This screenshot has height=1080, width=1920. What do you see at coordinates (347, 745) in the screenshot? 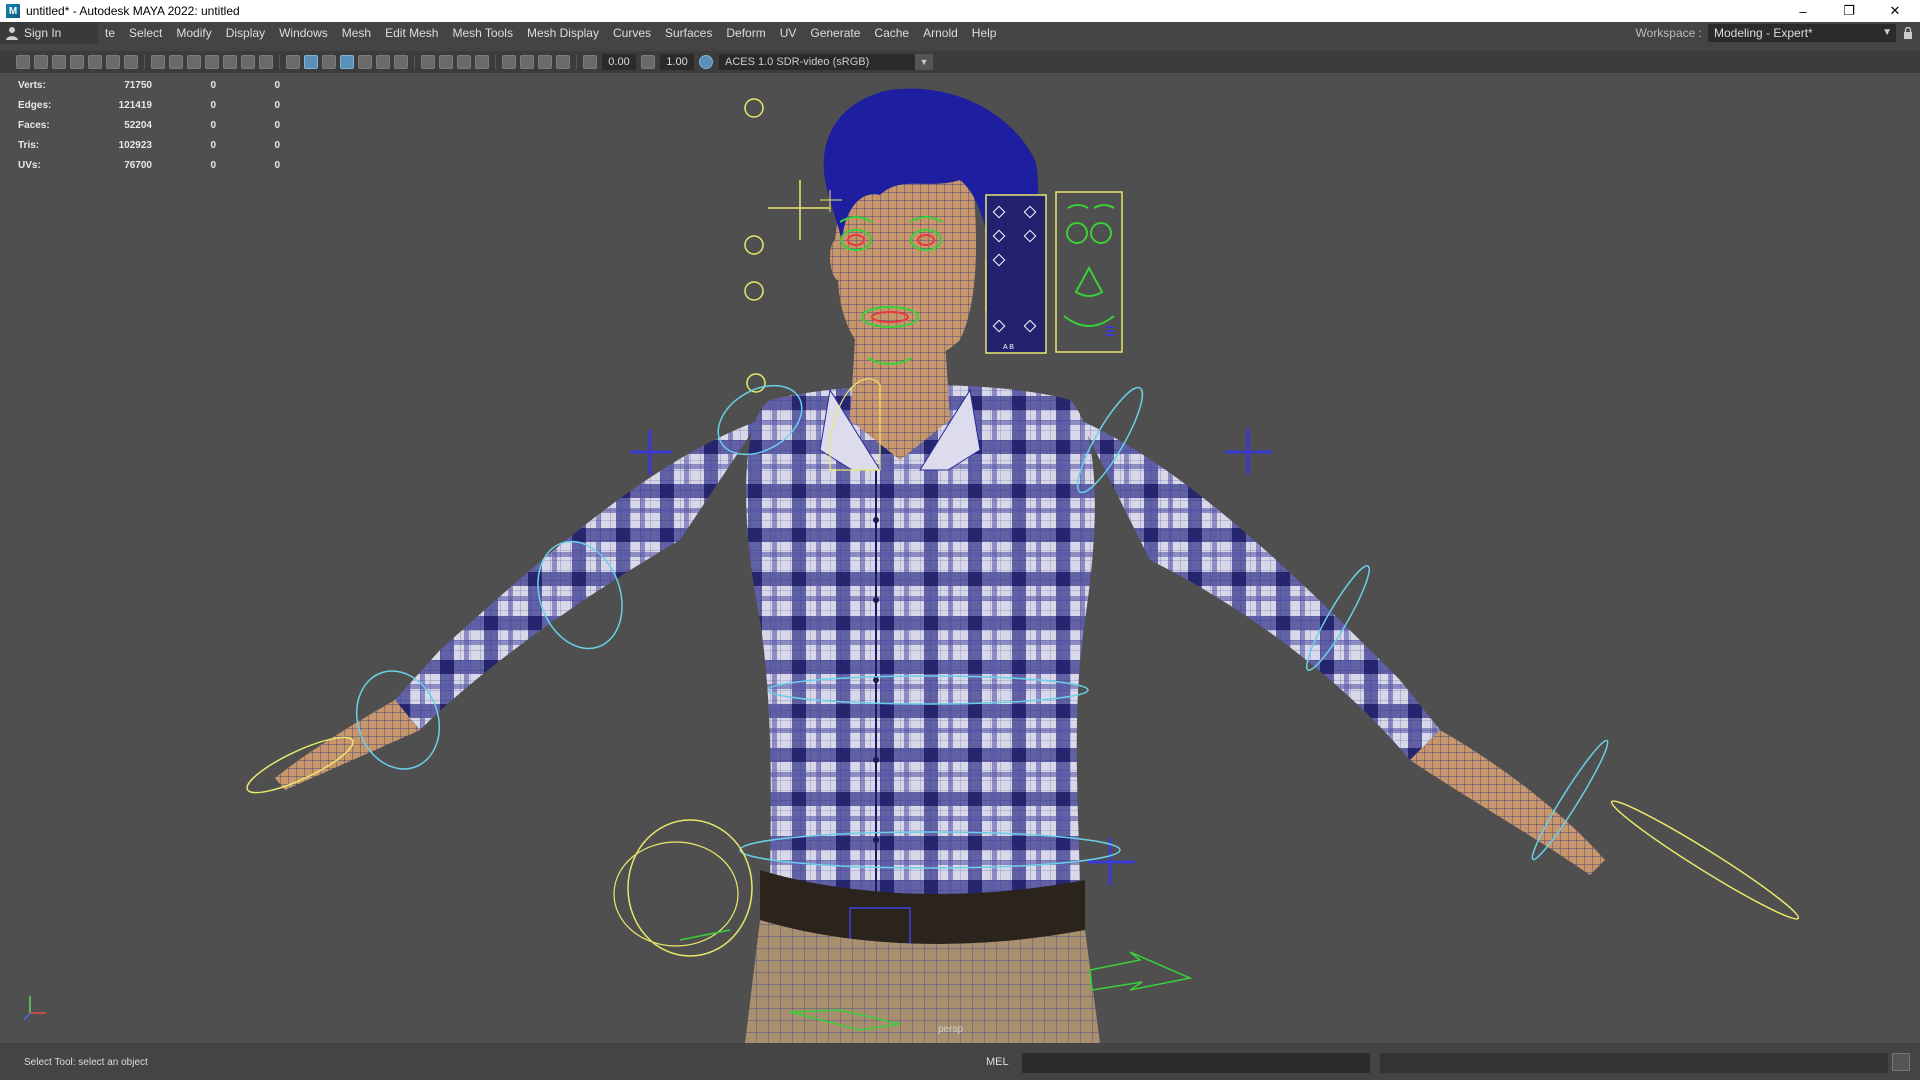
I see `left-hand-mesh` at bounding box center [347, 745].